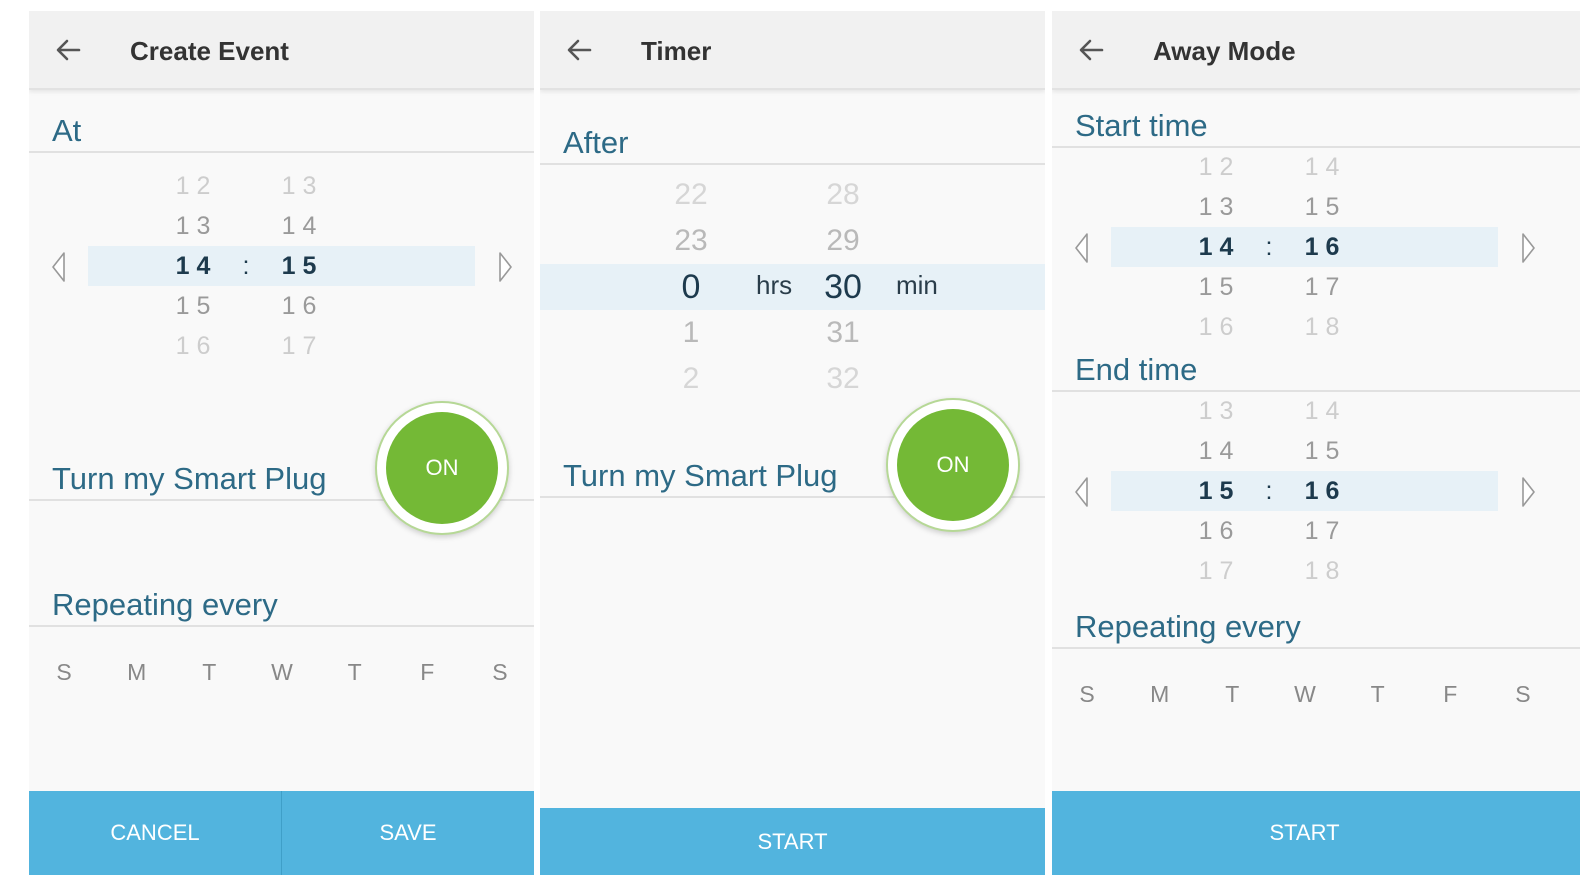 The width and height of the screenshot is (1580, 875). I want to click on minute-option: 32, so click(843, 379).